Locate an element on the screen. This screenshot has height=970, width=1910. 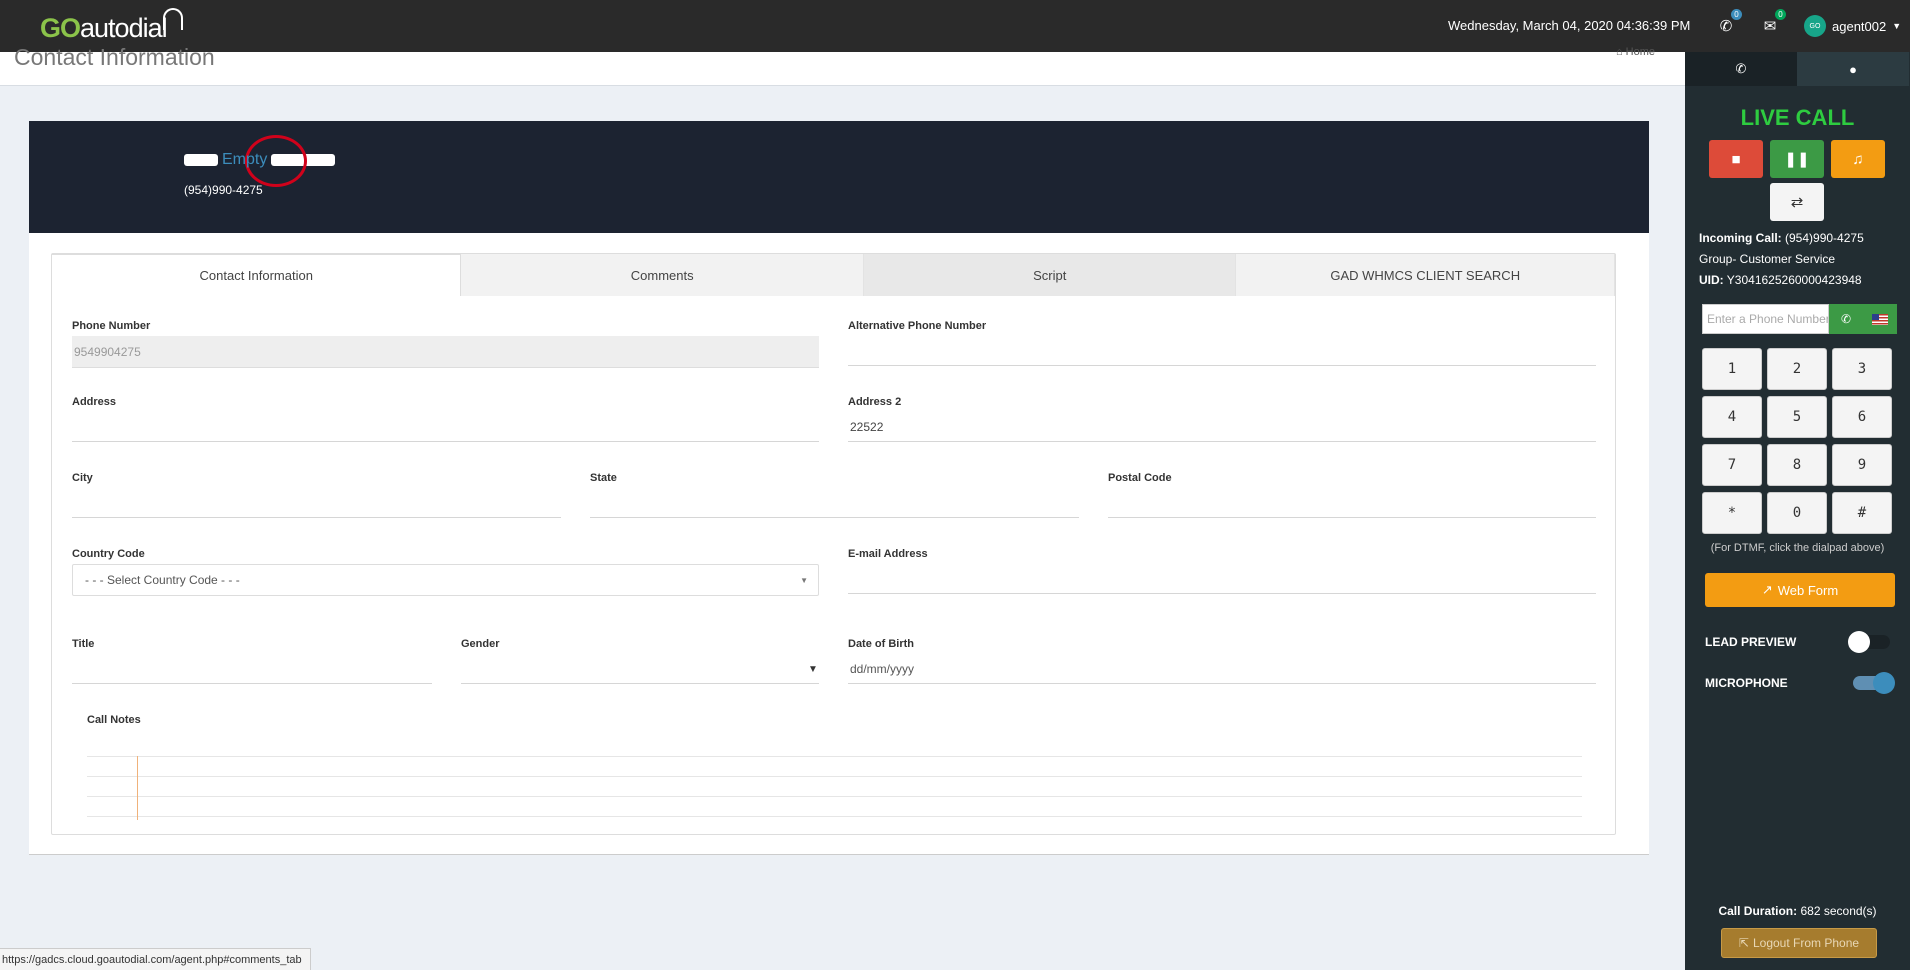
gender-label: Gender is located at coordinates (480, 644).